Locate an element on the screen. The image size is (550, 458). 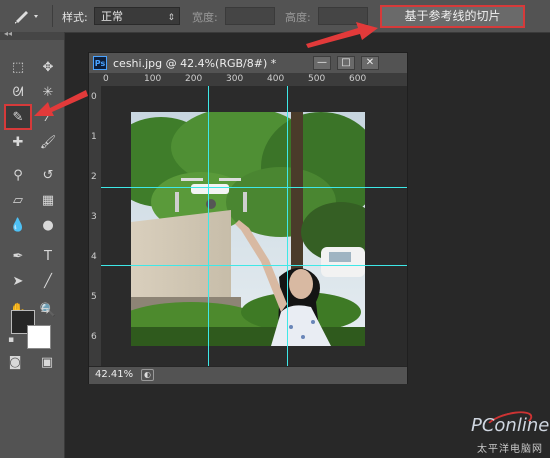
toolbox-collapse-bar: ◂◂ is located at coordinates (32, 34).